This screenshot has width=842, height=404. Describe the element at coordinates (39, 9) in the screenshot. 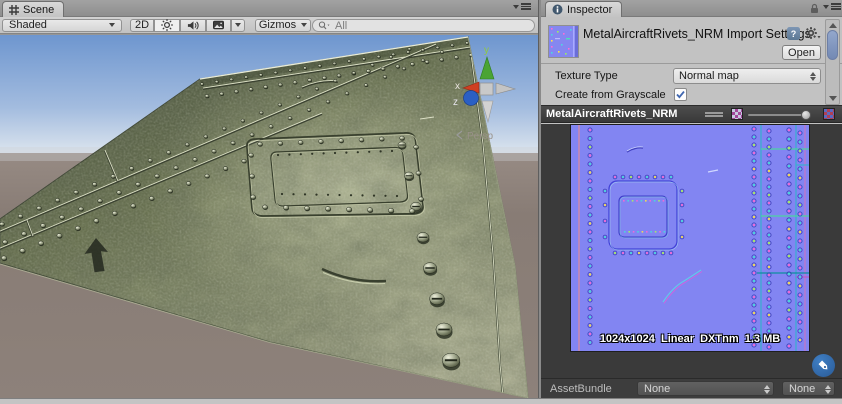

I see `scene-tab-label: Scene` at that location.